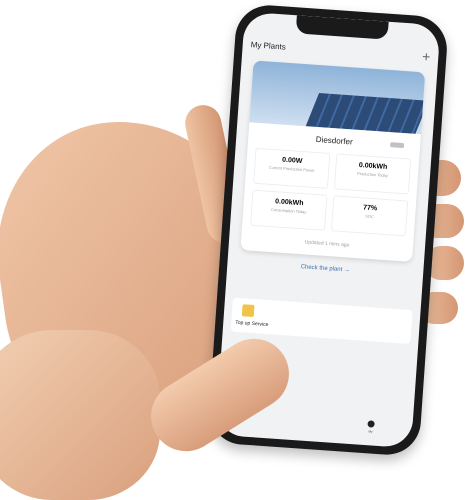  What do you see at coordinates (321, 321) in the screenshot?
I see `top-up-service-card: Top up Service` at bounding box center [321, 321].